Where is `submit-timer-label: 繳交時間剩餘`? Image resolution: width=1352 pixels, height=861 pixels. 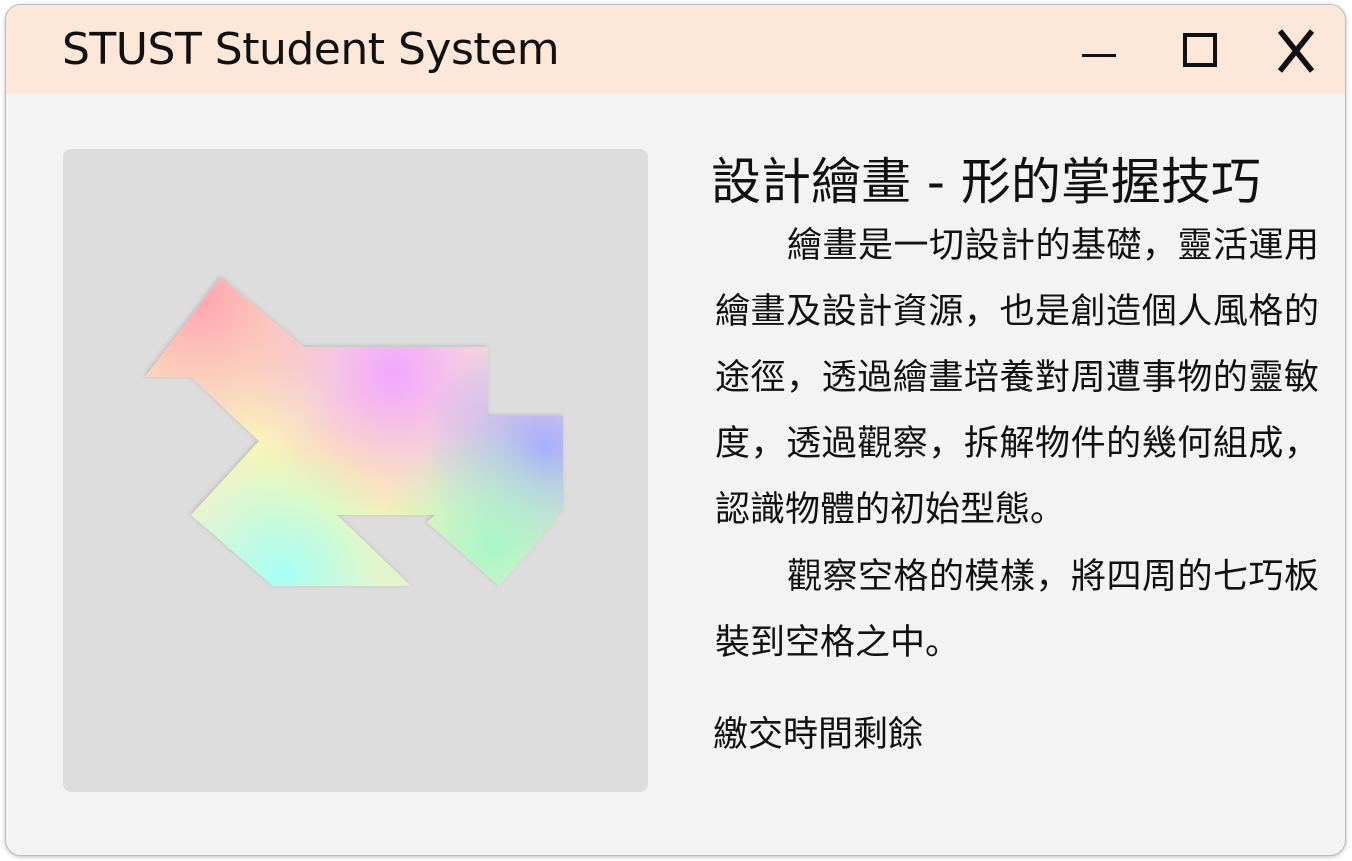
submit-timer-label: 繳交時間剩餘 is located at coordinates (818, 735).